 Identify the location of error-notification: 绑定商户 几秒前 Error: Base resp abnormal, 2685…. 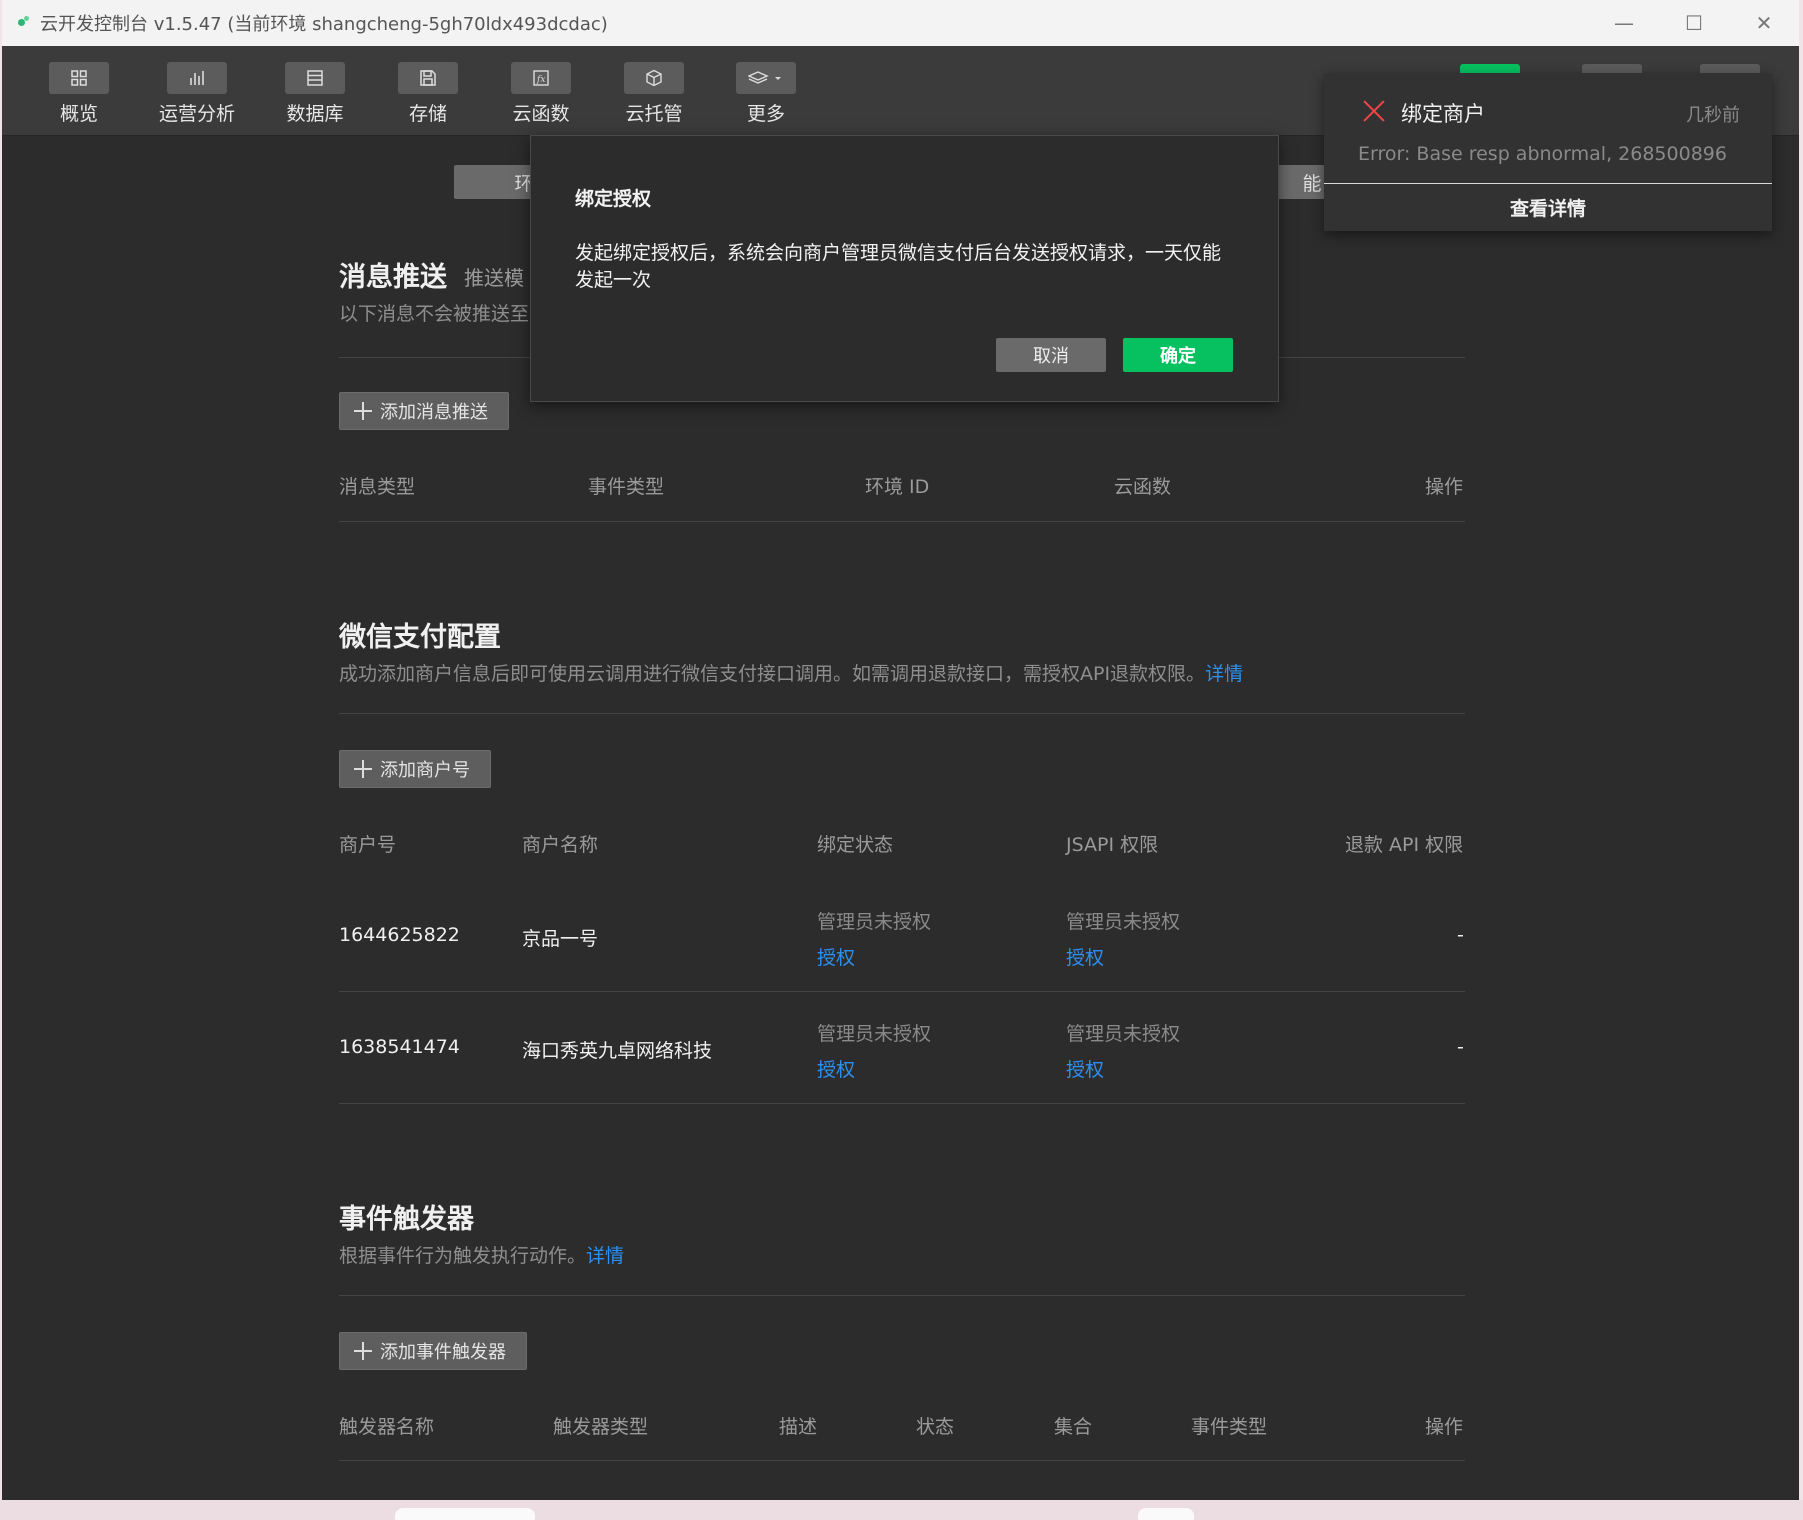
(1548, 152).